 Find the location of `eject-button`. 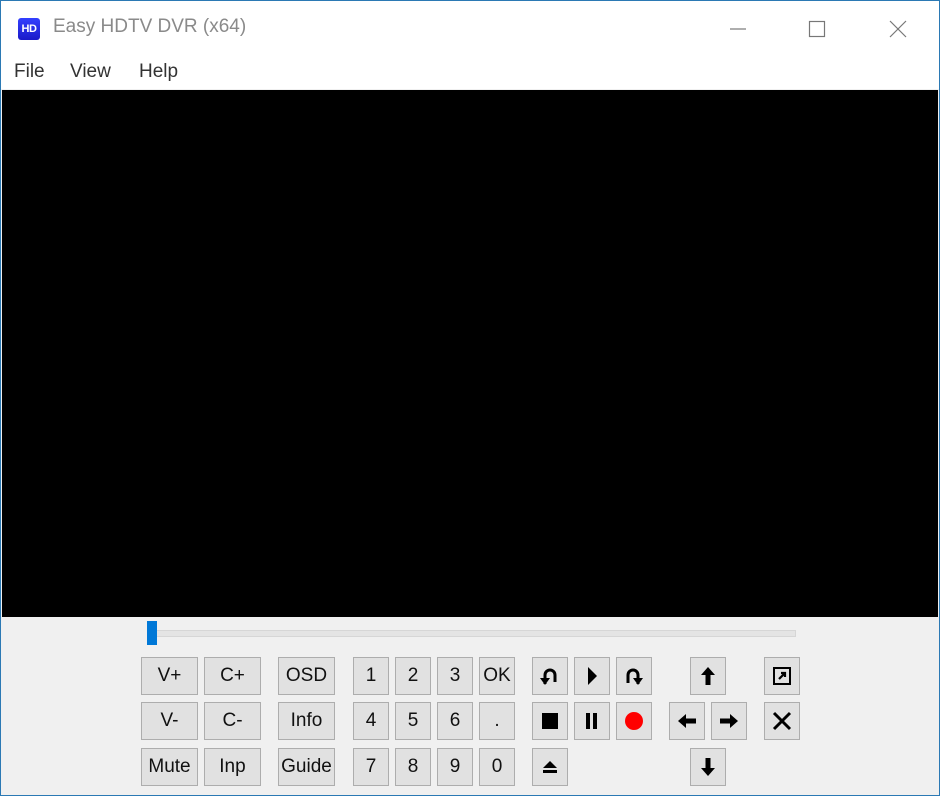

eject-button is located at coordinates (550, 767).